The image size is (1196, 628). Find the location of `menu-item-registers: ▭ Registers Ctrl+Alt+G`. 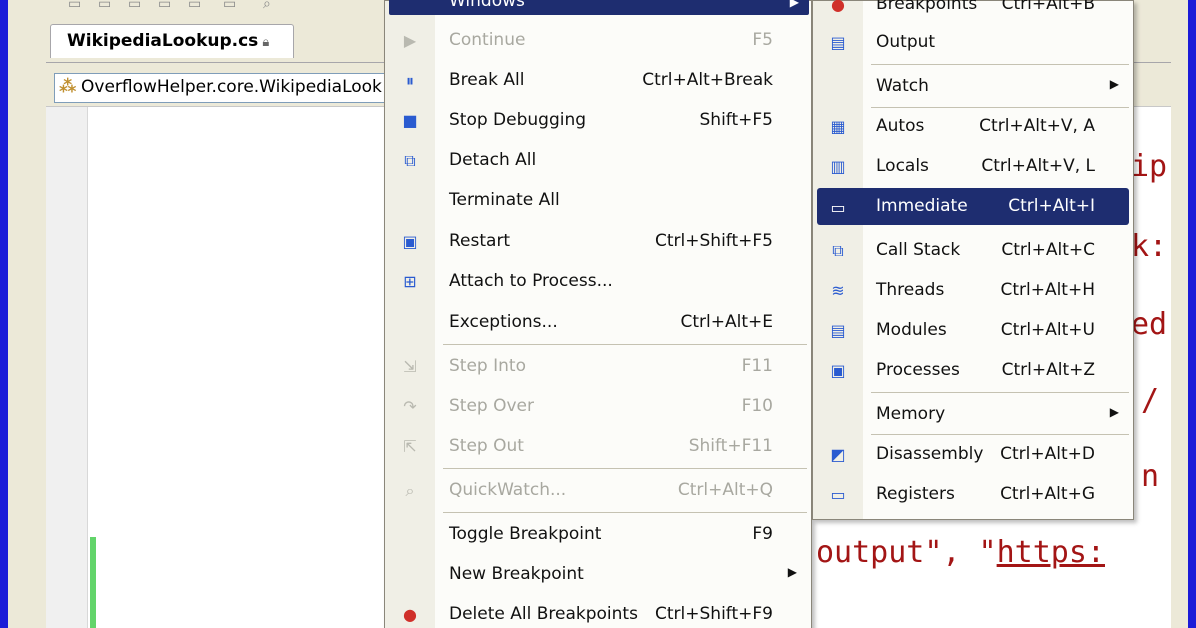

menu-item-registers: ▭ Registers Ctrl+Alt+G is located at coordinates (973, 495).